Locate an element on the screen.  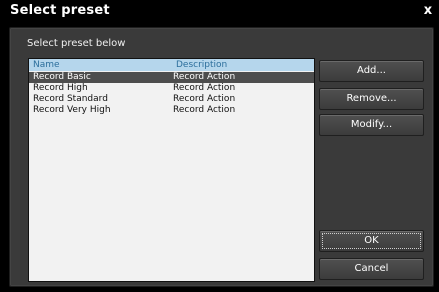
column-header-name: Name is located at coordinates (46, 65).